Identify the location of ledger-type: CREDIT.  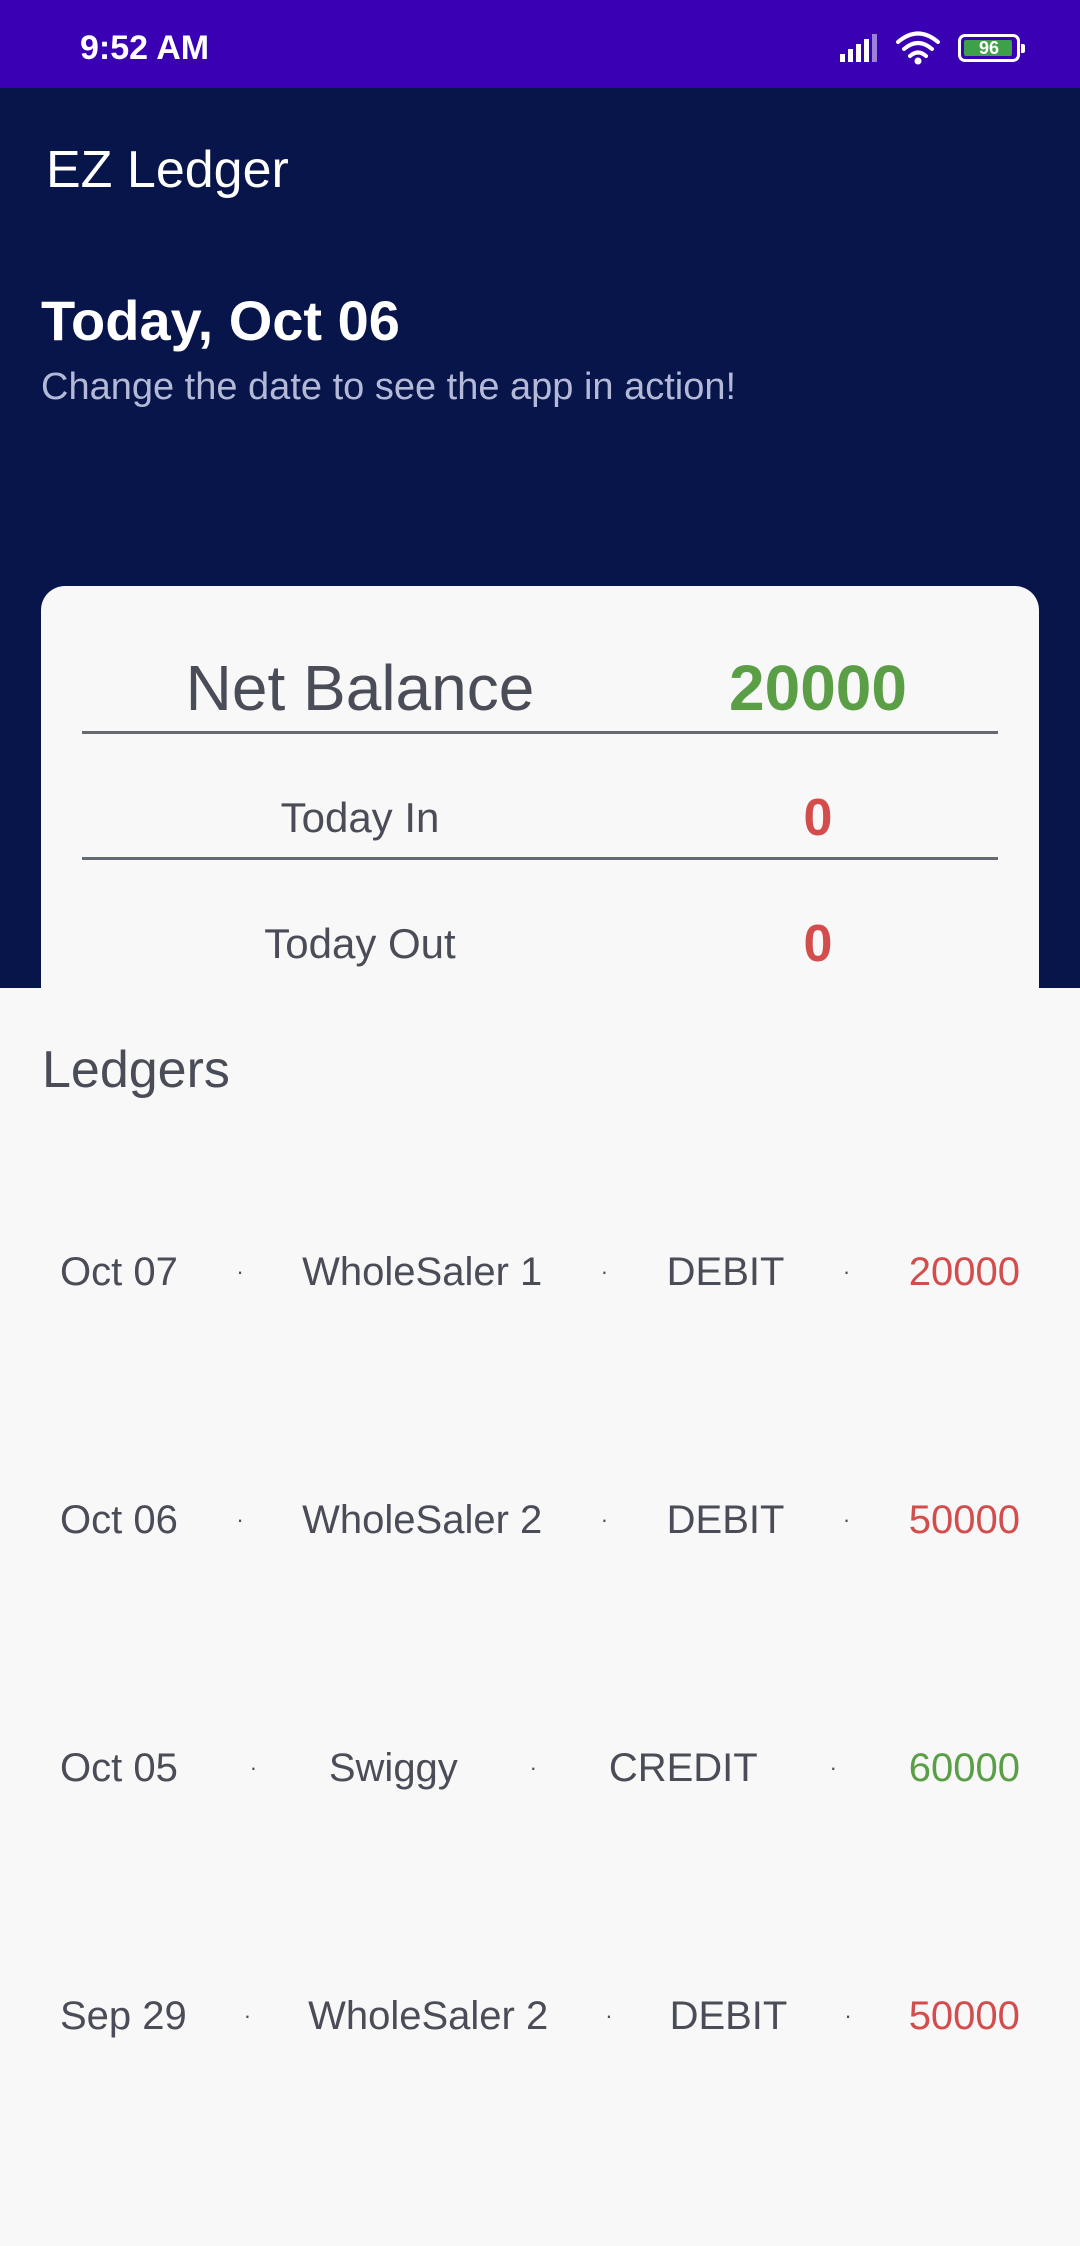
(683, 1767).